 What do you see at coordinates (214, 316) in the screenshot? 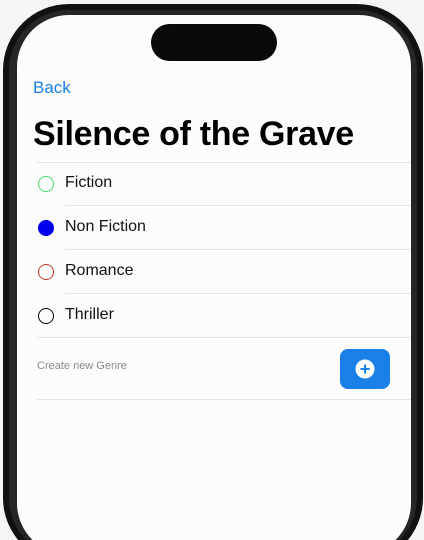
I see `genre-row-thriller: Thriller` at bounding box center [214, 316].